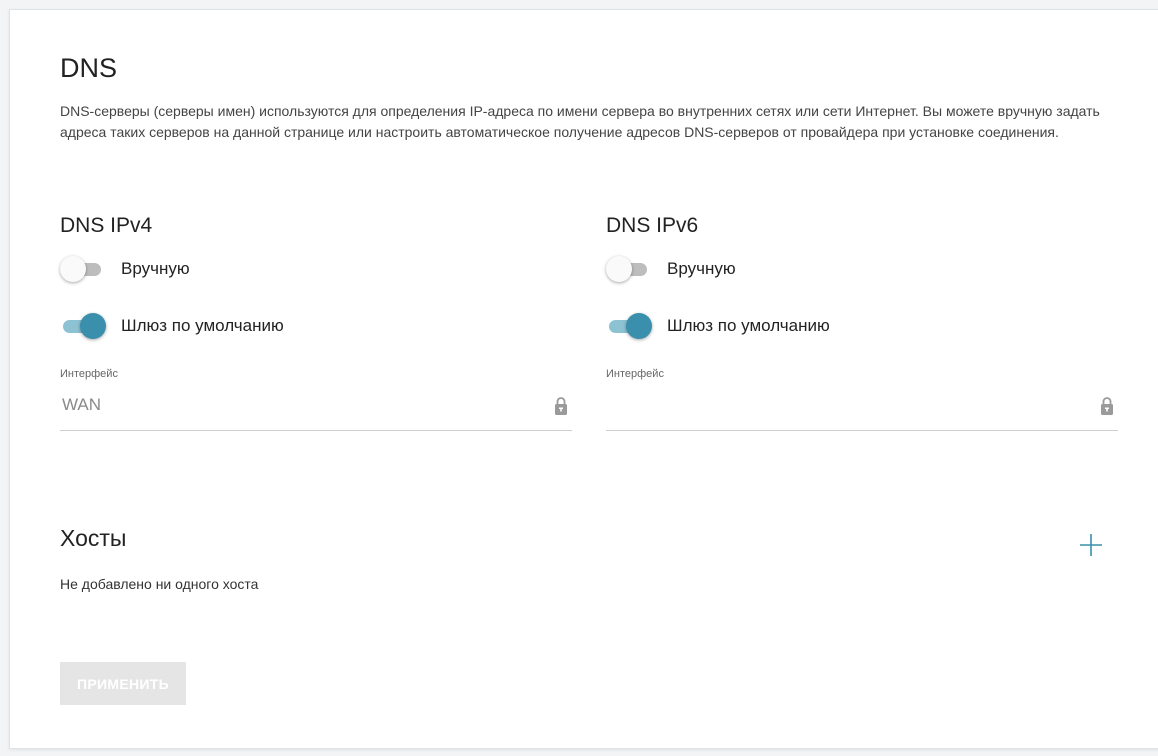 The width and height of the screenshot is (1158, 756). Describe the element at coordinates (82, 404) in the screenshot. I see `ipv4-interface-value: WAN` at that location.